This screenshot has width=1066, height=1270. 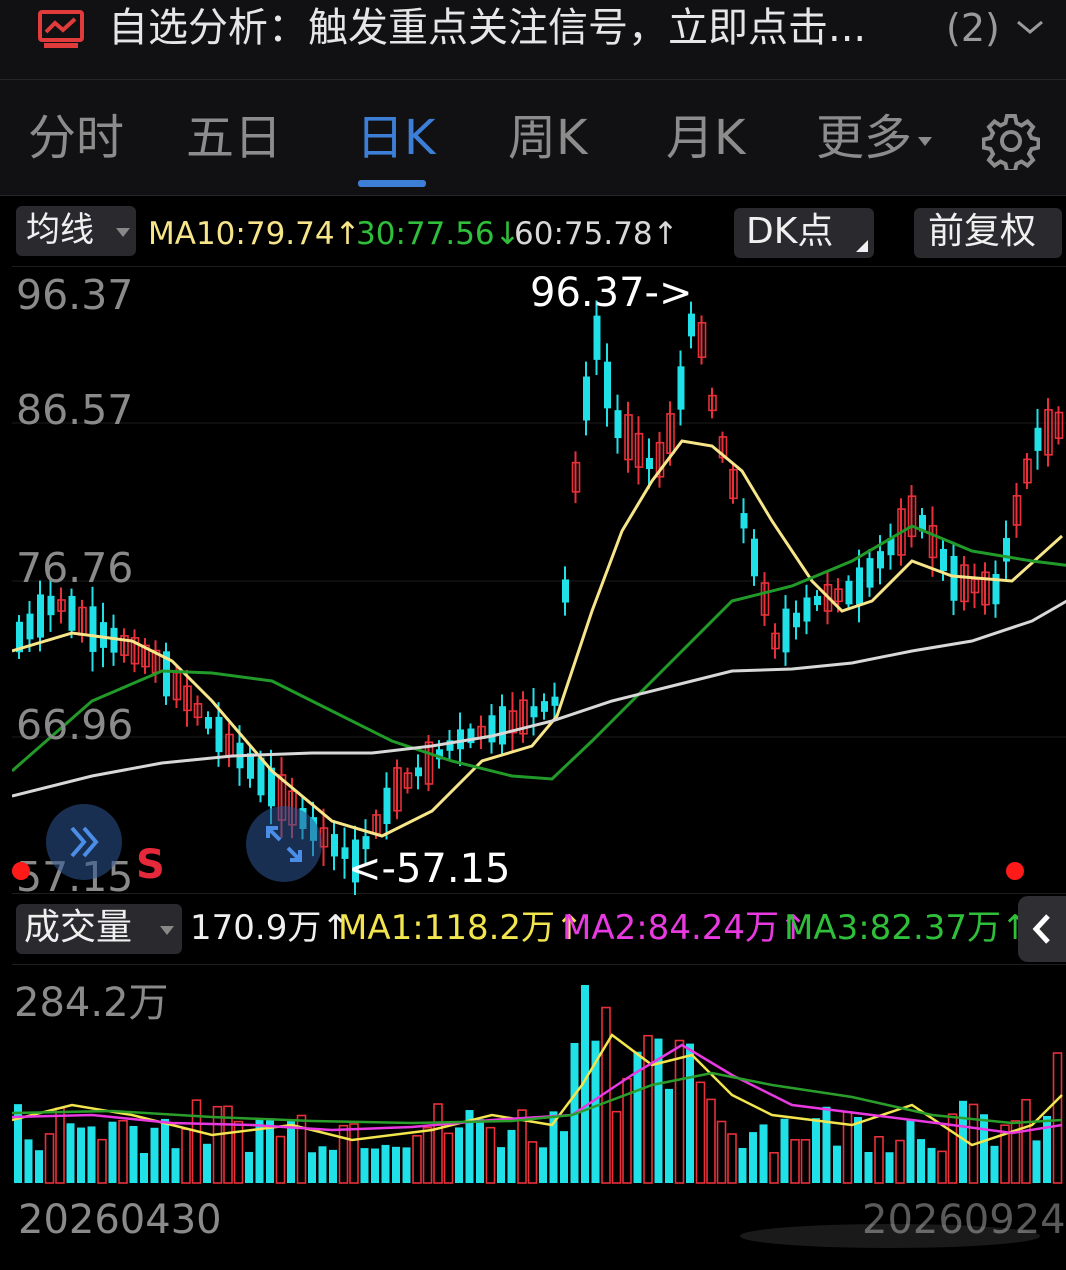 I want to click on dk-point-label: DK点, so click(x=790, y=231).